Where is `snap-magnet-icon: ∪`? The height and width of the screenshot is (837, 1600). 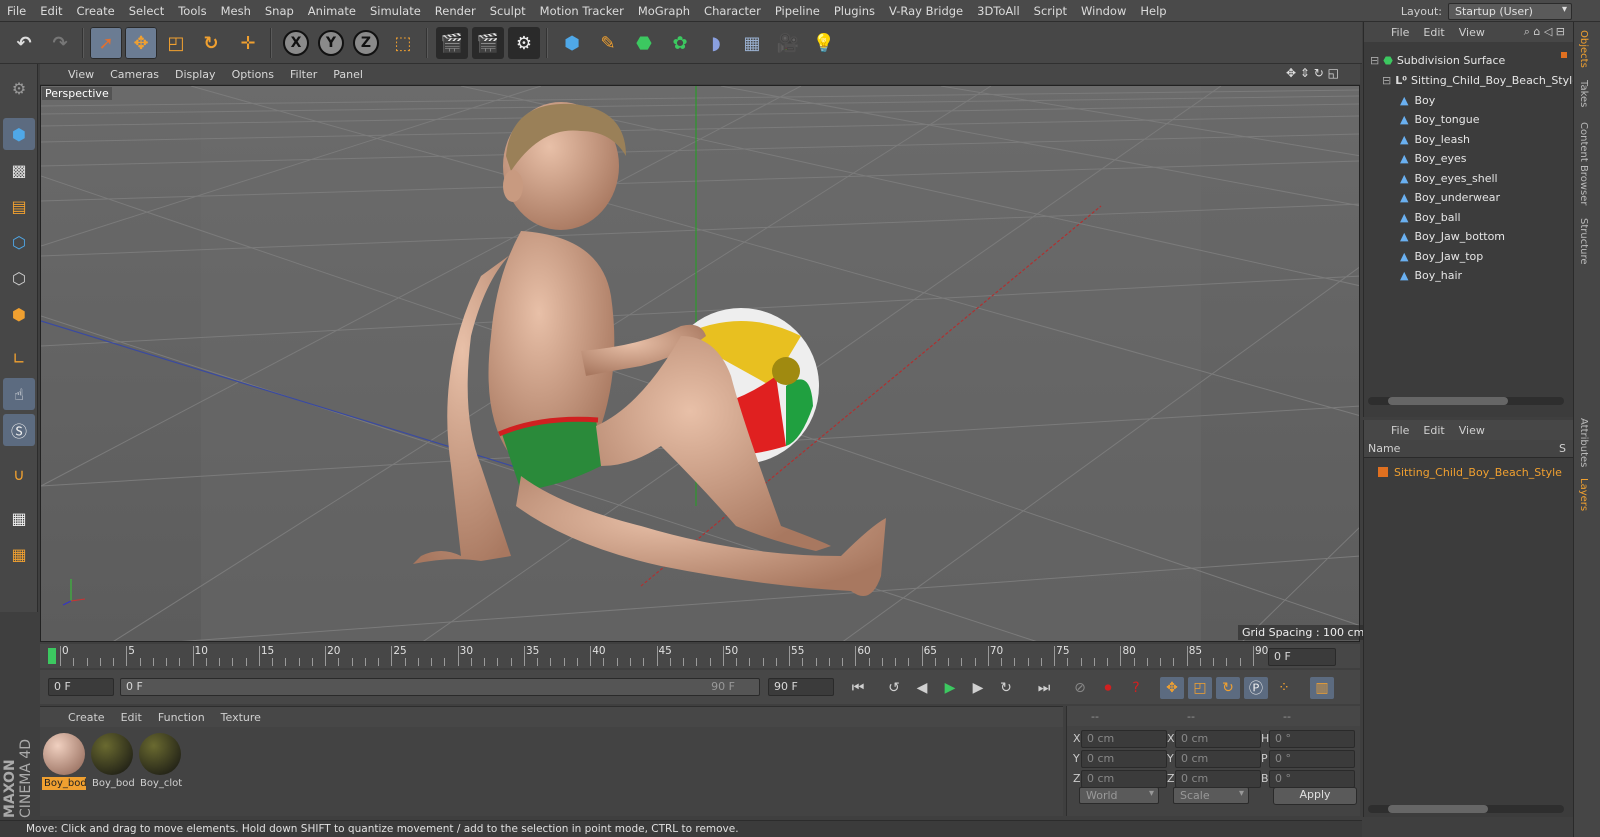 snap-magnet-icon: ∪ is located at coordinates (19, 474).